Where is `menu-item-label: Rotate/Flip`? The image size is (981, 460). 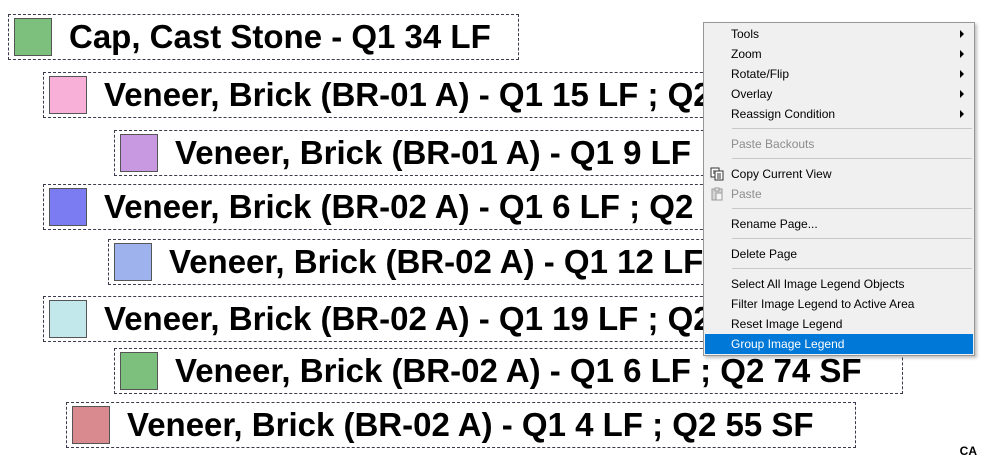 menu-item-label: Rotate/Flip is located at coordinates (760, 74).